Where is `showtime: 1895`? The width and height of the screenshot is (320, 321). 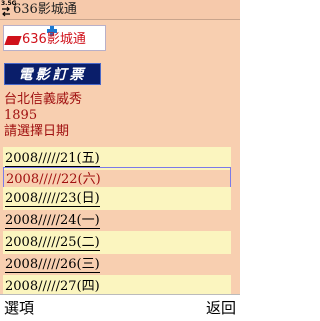 showtime: 1895 is located at coordinates (21, 115).